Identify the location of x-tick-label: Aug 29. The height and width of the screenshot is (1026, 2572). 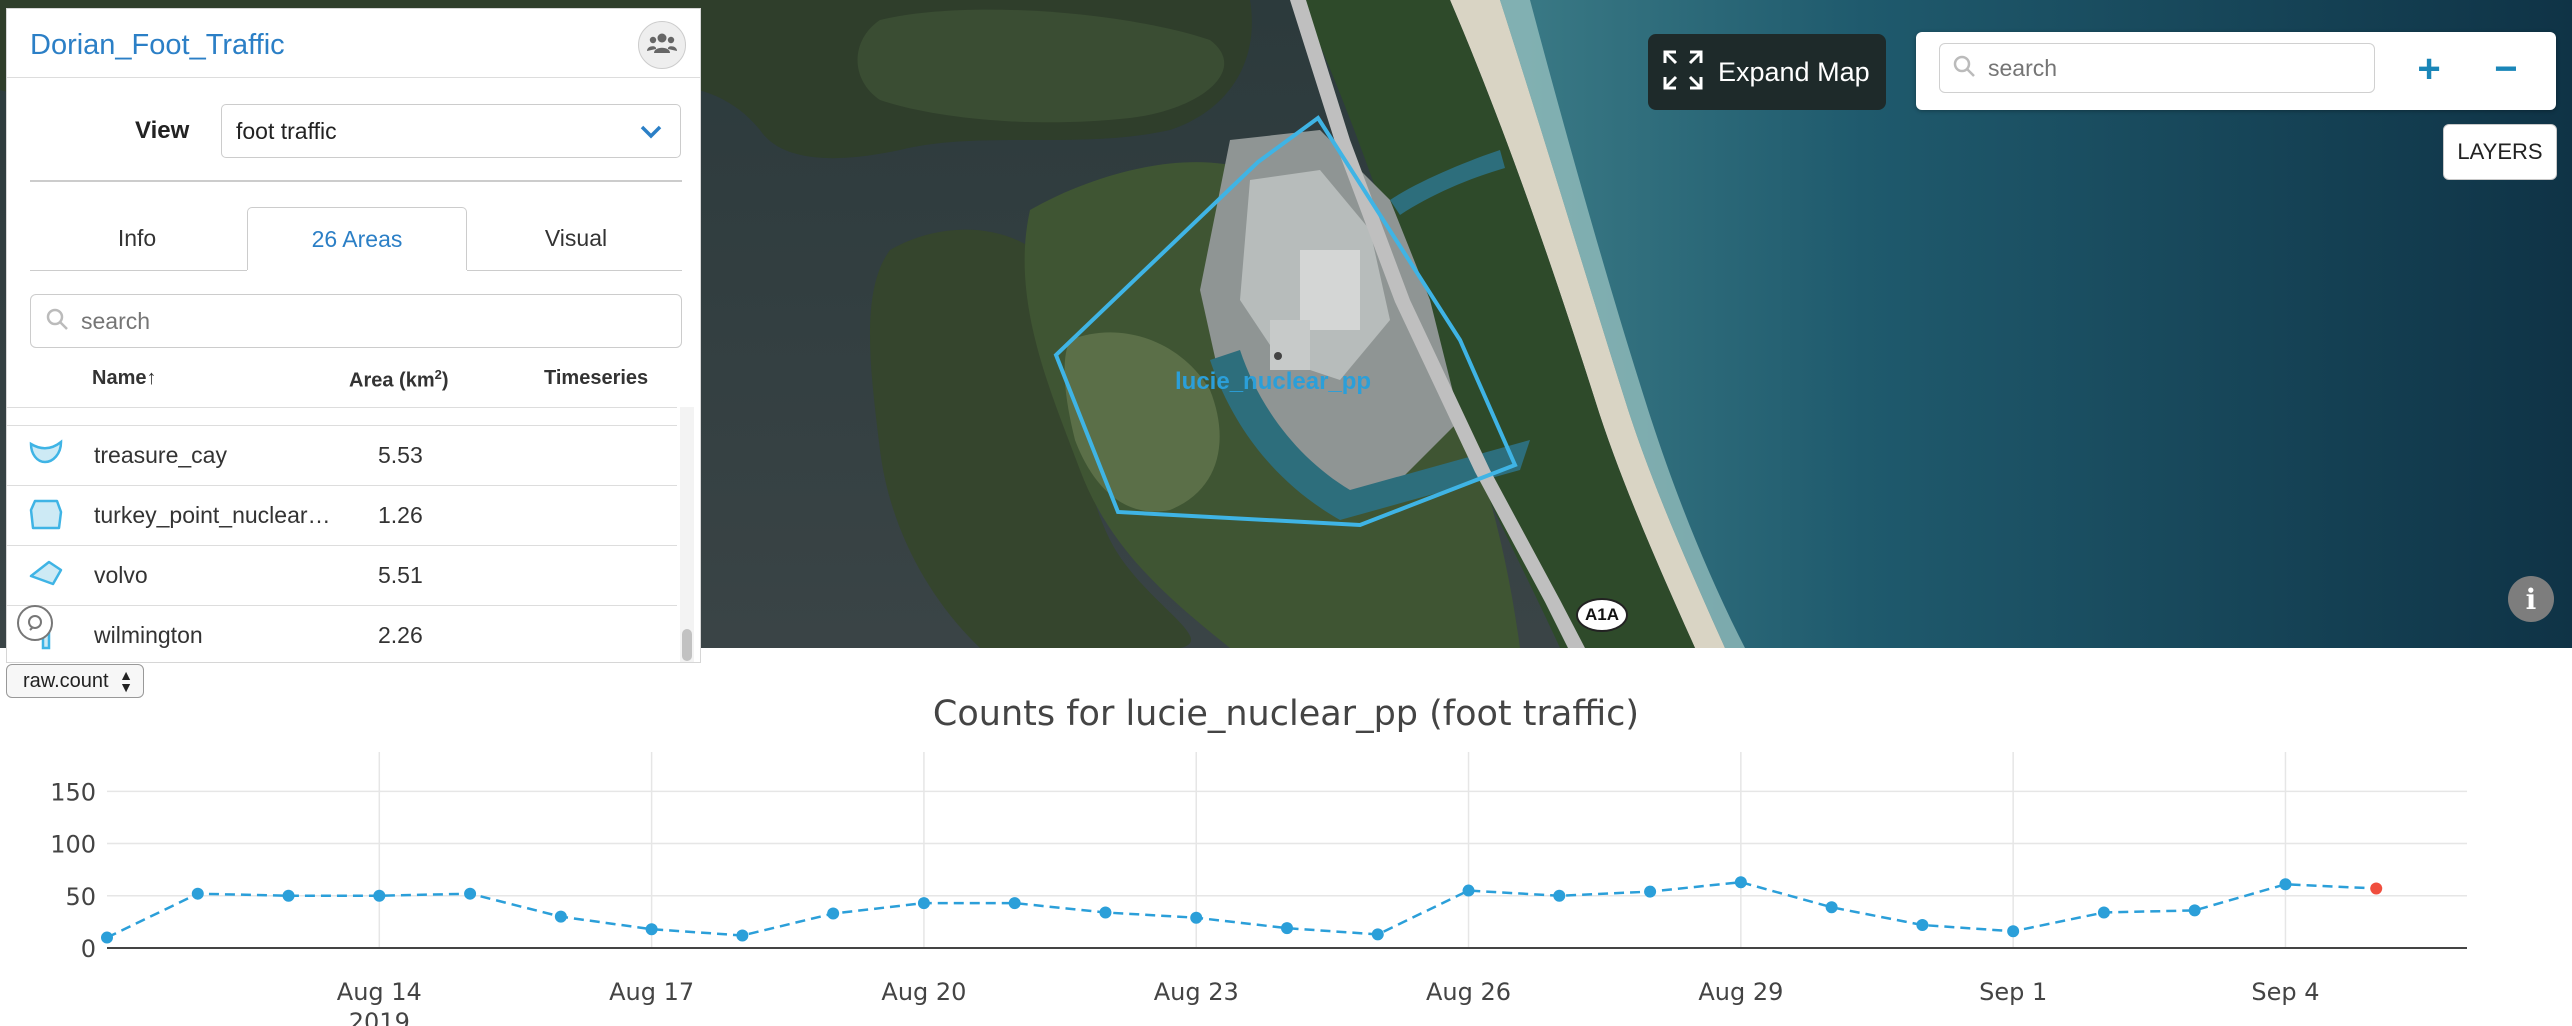
(1740, 992).